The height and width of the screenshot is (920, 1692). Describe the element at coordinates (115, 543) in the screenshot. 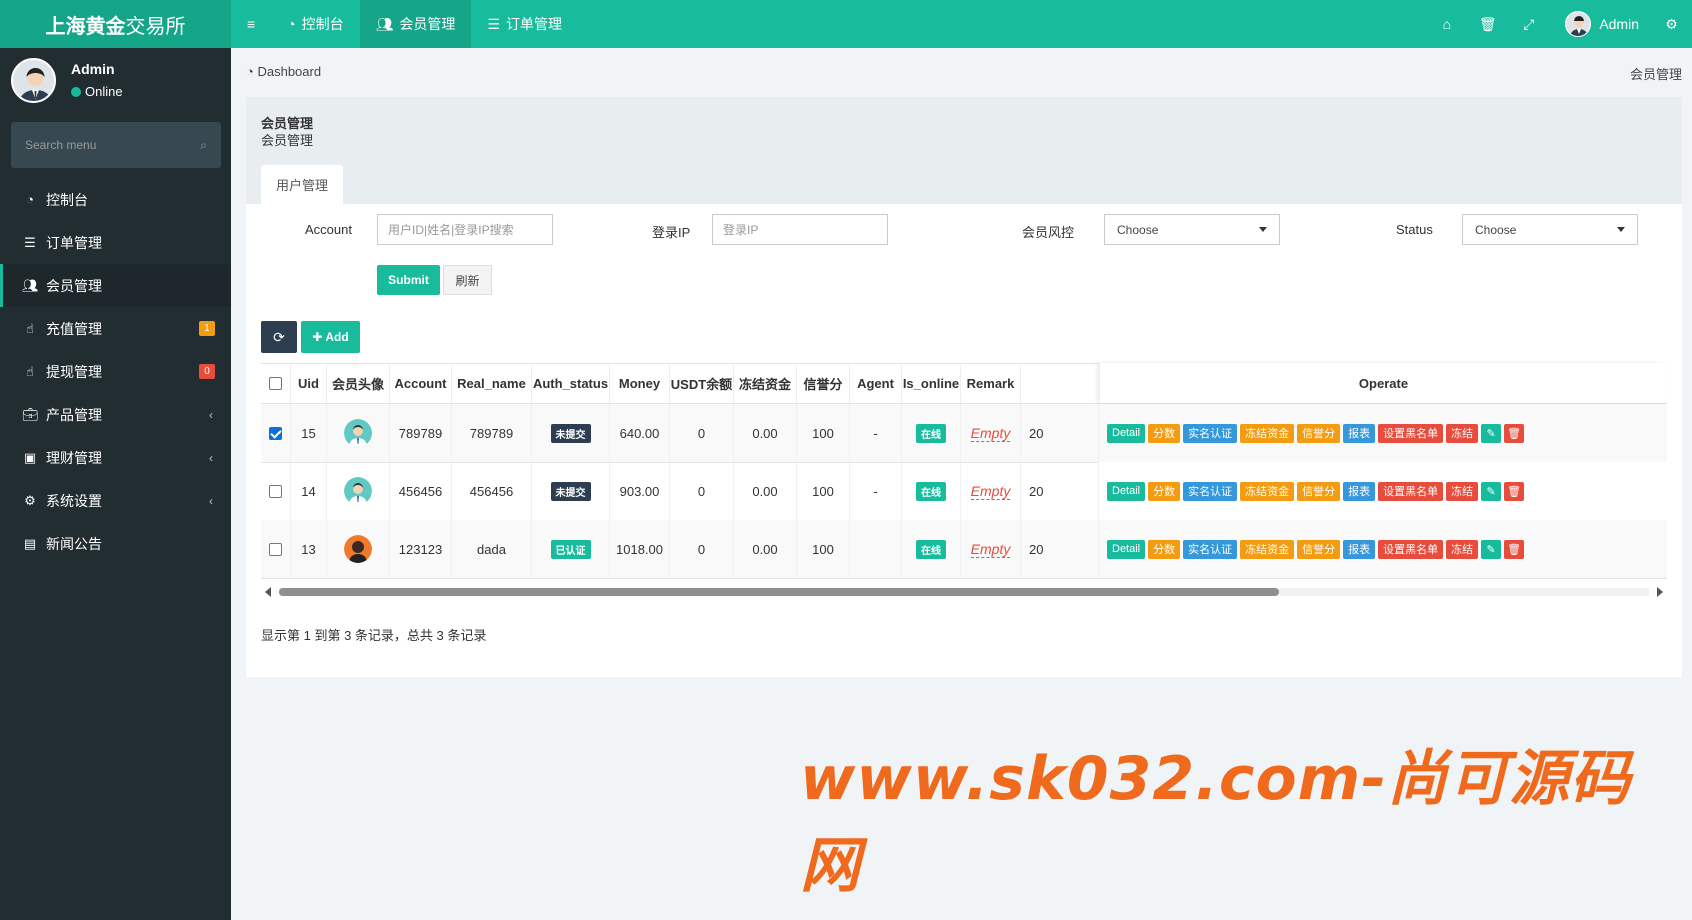

I see `sidebar-item-8: ▤ 新闻公告` at that location.